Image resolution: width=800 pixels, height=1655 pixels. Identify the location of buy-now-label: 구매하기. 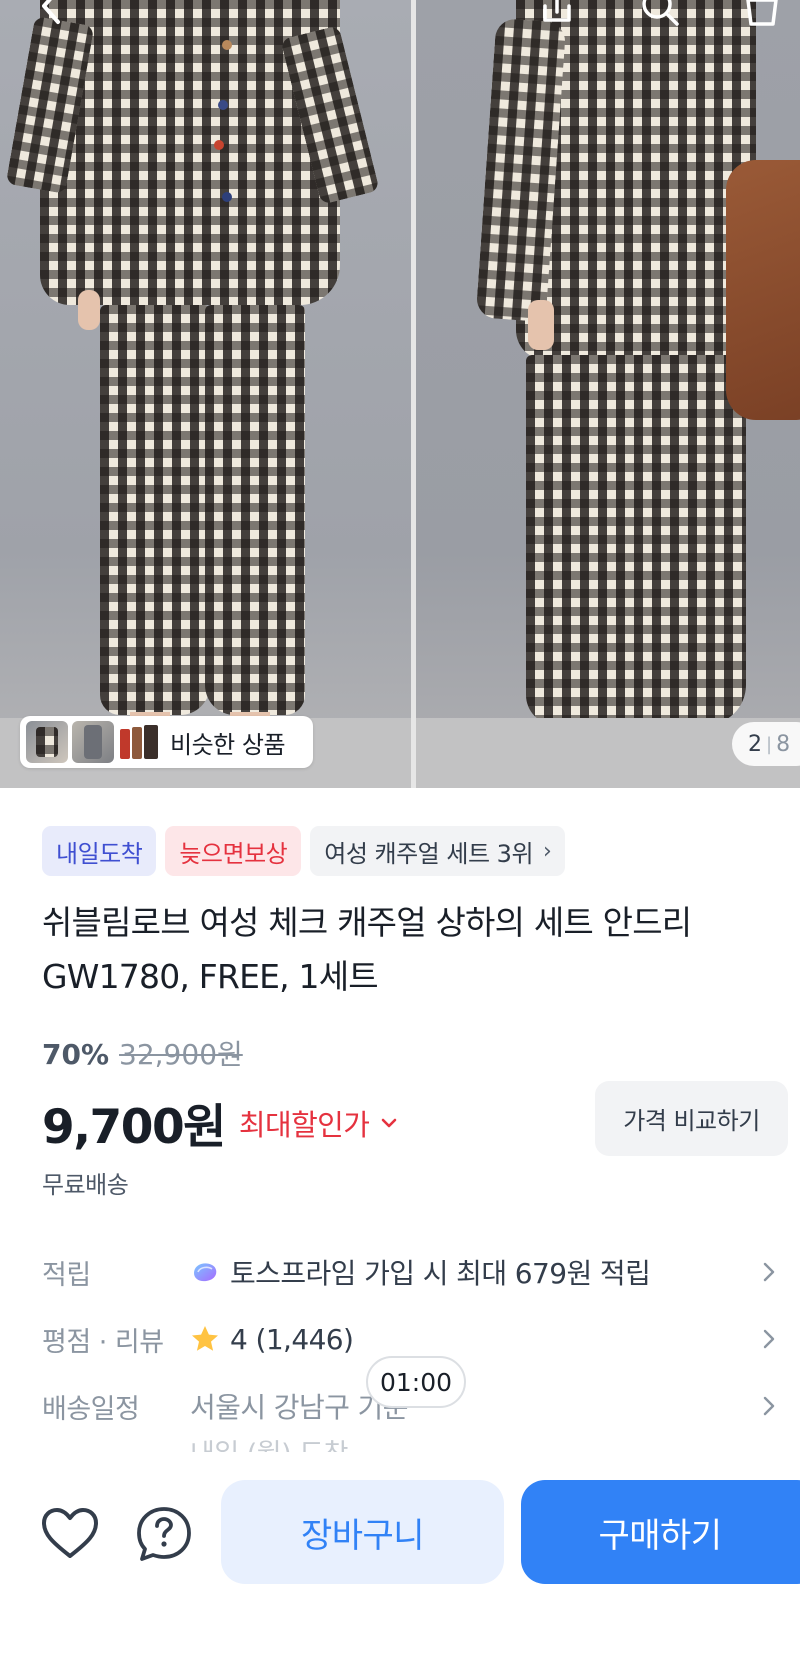
(660, 1535).